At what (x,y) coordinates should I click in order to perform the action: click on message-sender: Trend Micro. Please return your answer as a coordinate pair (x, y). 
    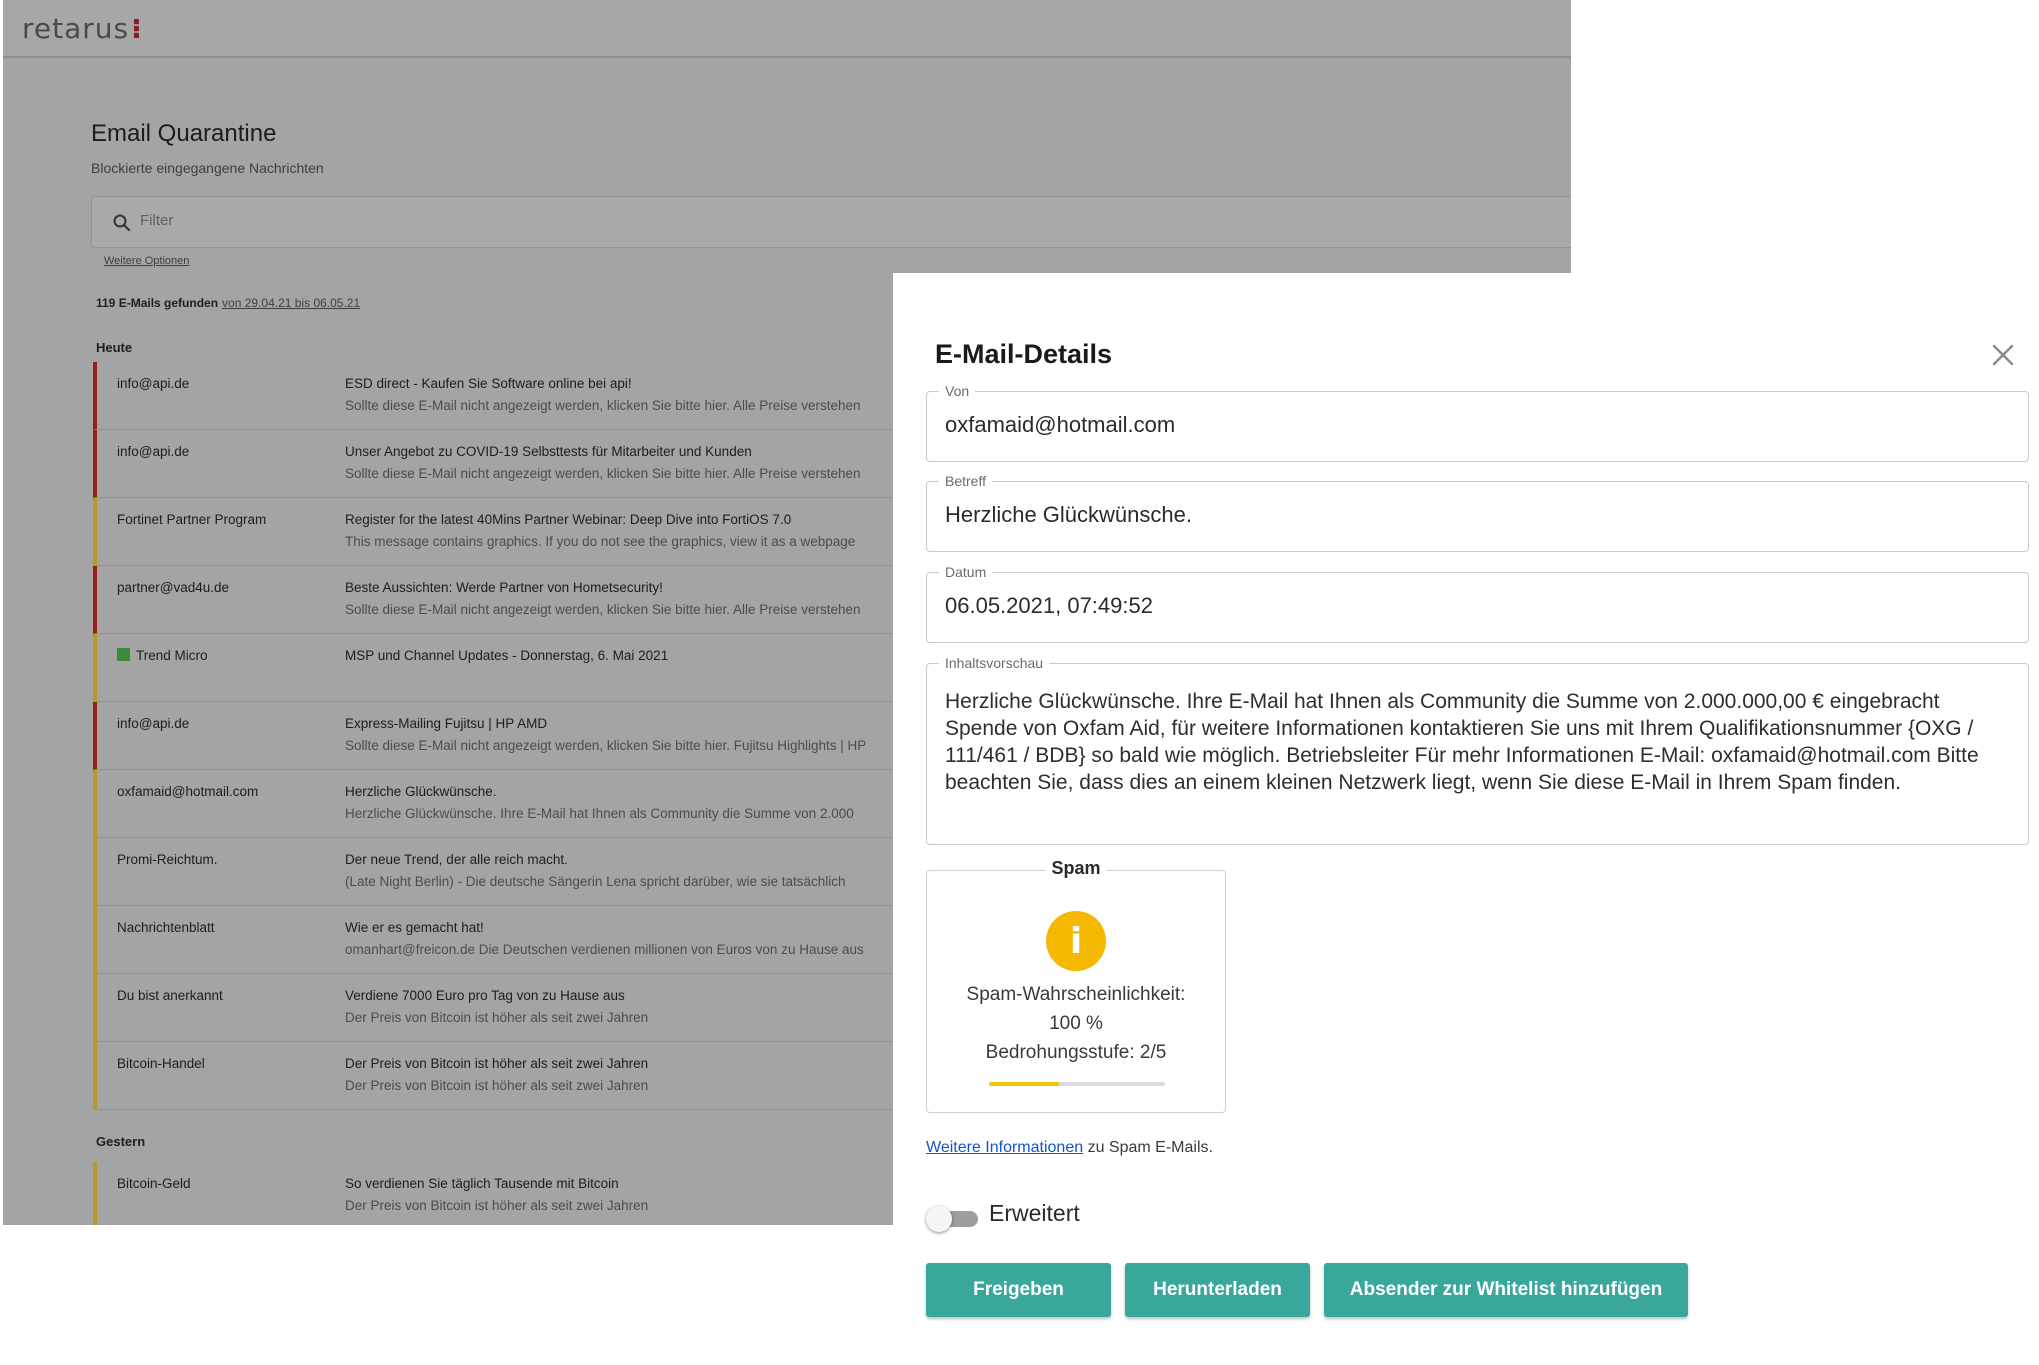
    Looking at the image, I should click on (162, 655).